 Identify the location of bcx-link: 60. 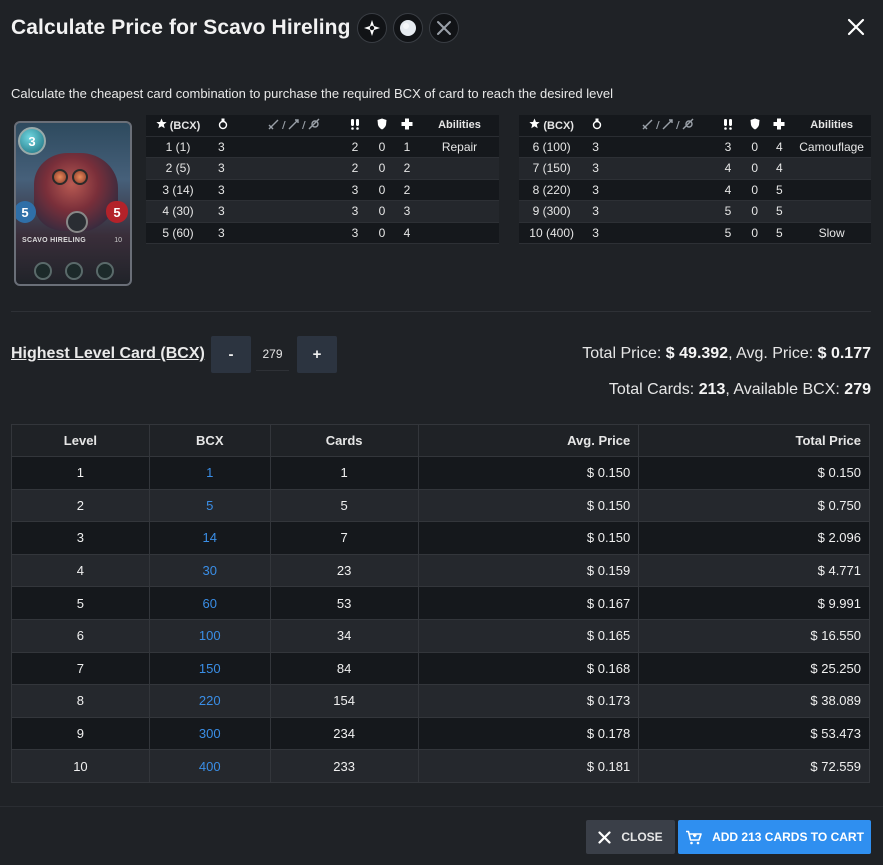
(209, 603).